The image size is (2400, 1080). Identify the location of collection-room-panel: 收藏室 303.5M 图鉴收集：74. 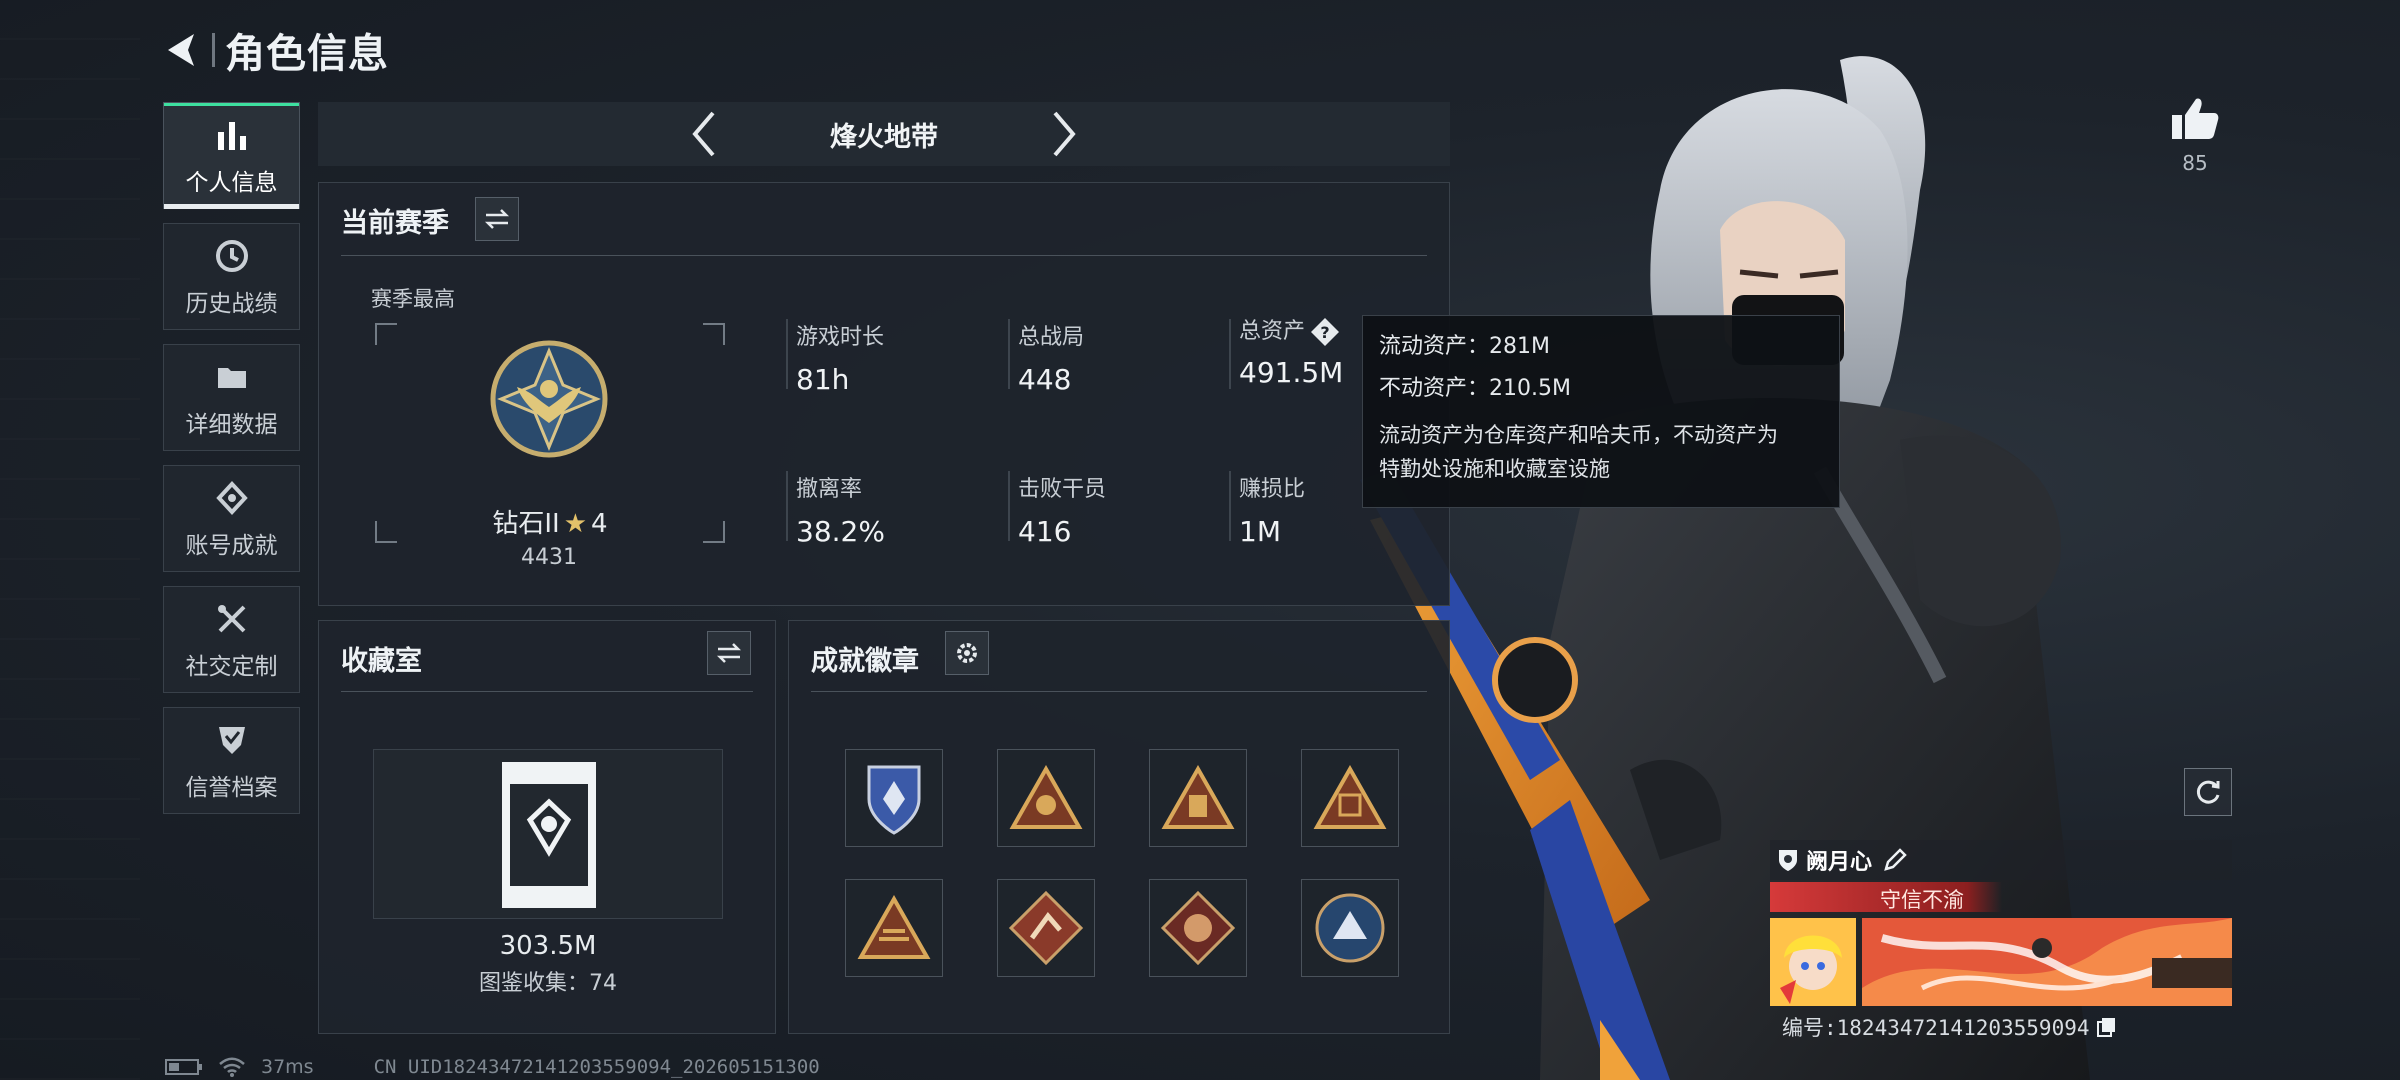
(547, 827).